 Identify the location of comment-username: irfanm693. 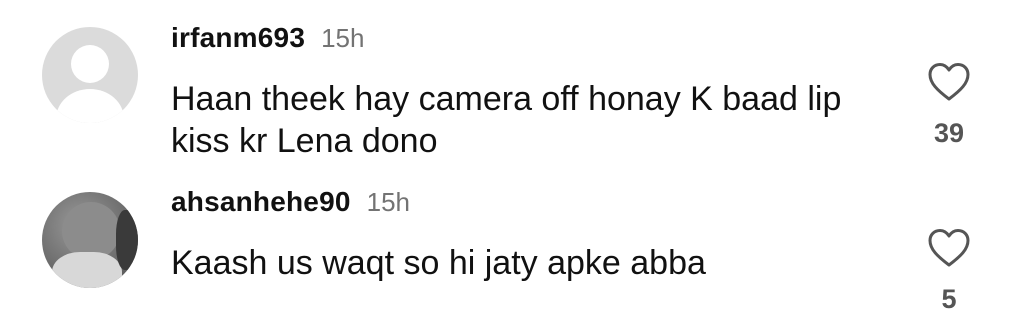
(238, 38).